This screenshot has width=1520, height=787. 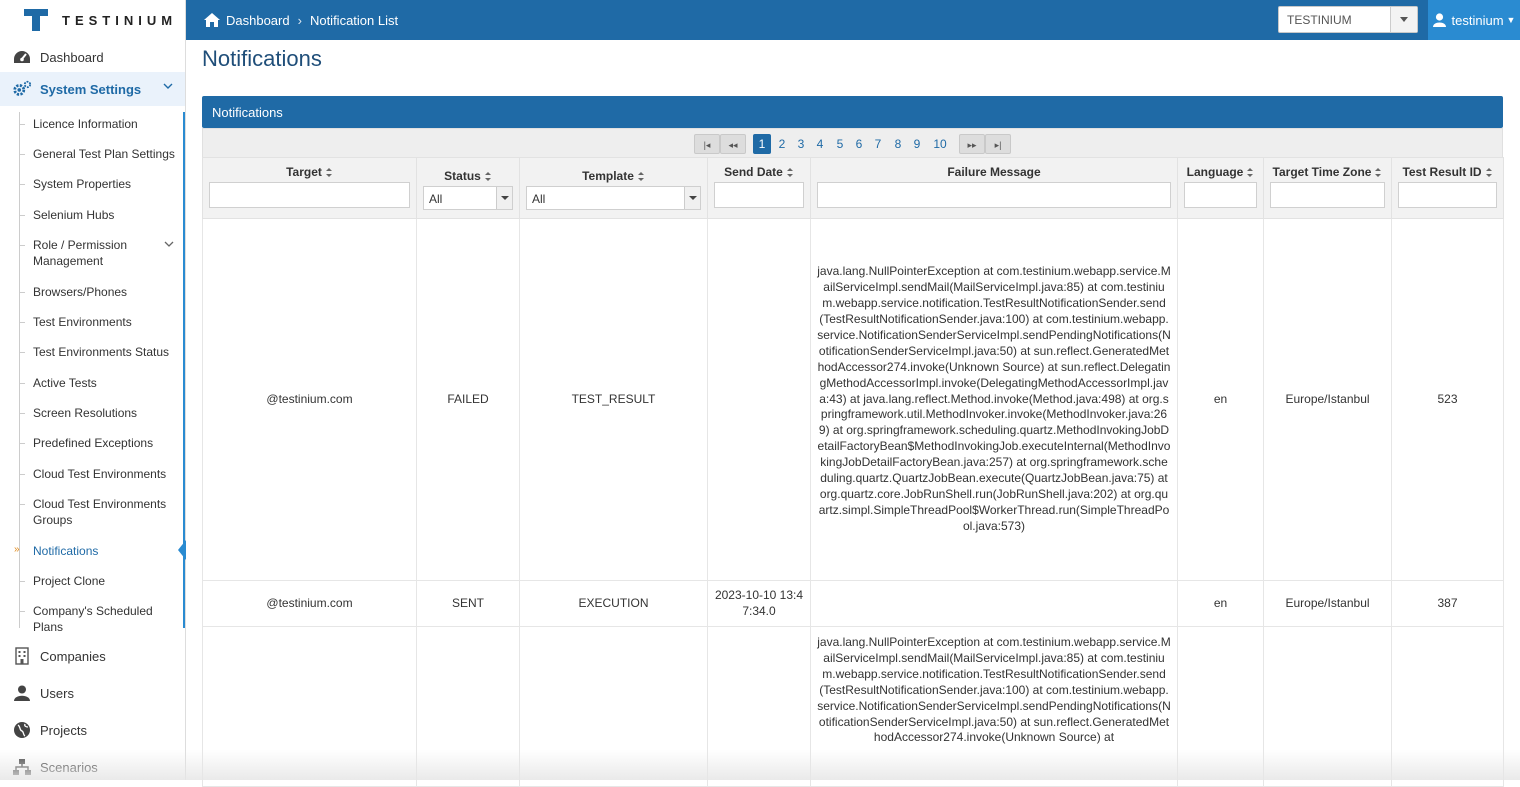 I want to click on sidebar-item-system-settings: System Settings, so click(x=92, y=89).